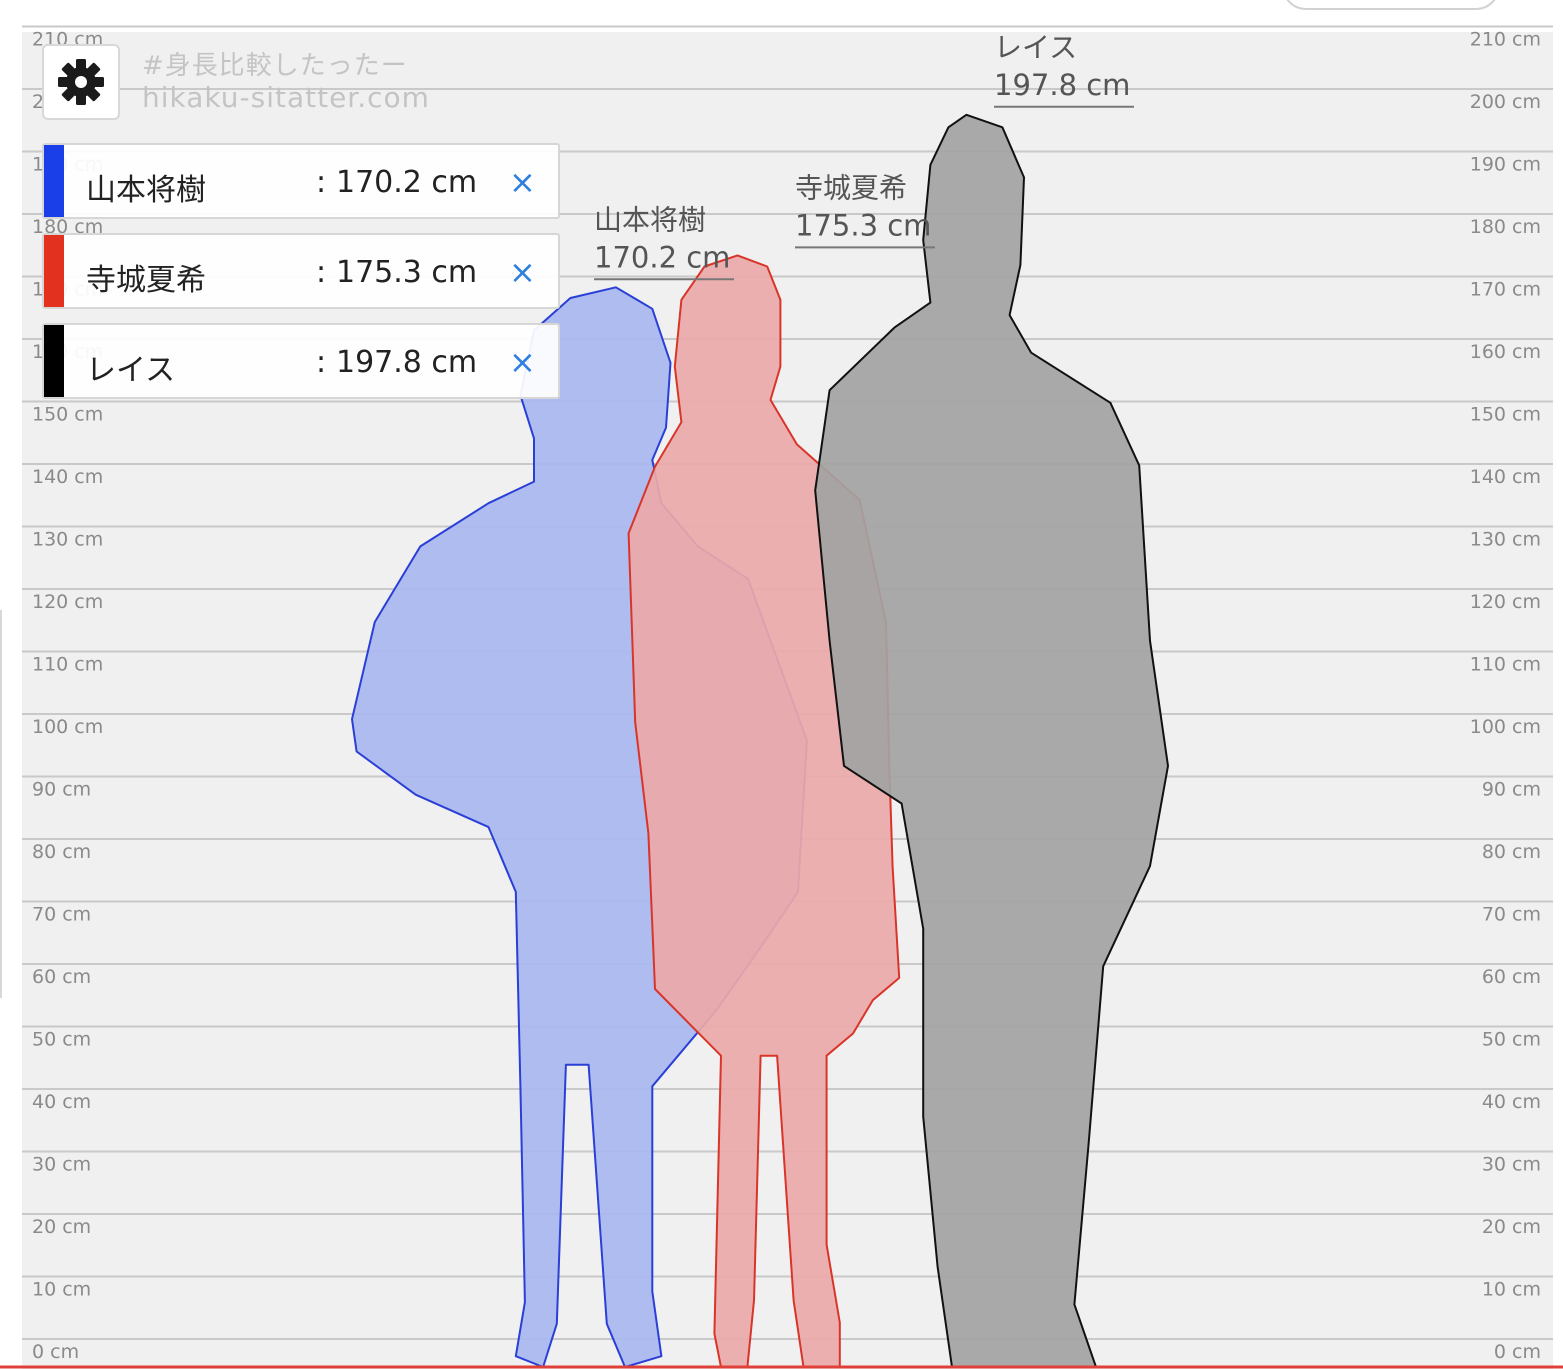 The height and width of the screenshot is (1369, 1563). I want to click on y-tick-label-right: 40 cm, so click(1511, 1102).